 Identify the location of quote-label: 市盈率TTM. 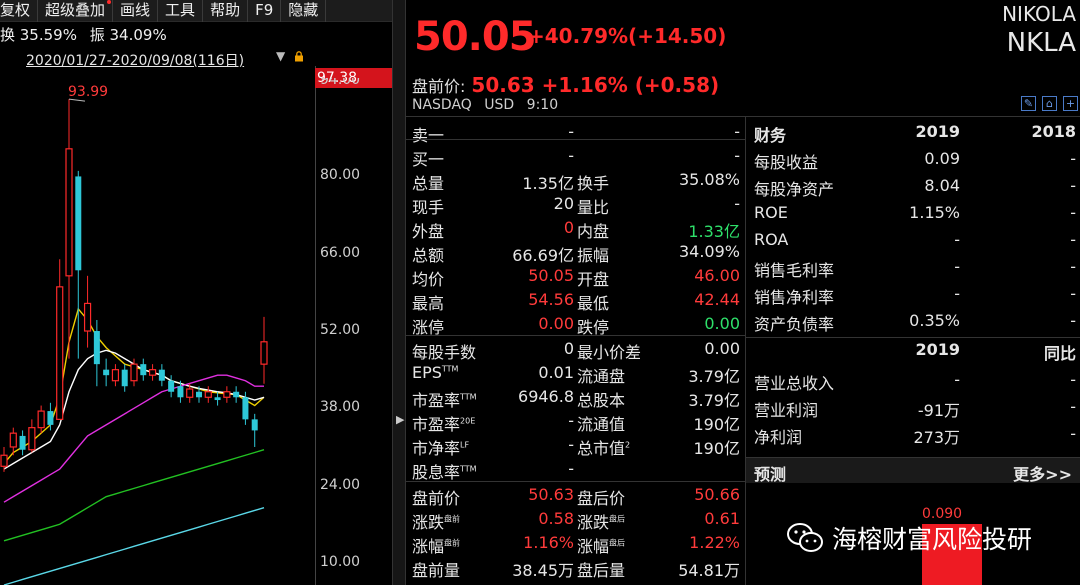
(444, 399).